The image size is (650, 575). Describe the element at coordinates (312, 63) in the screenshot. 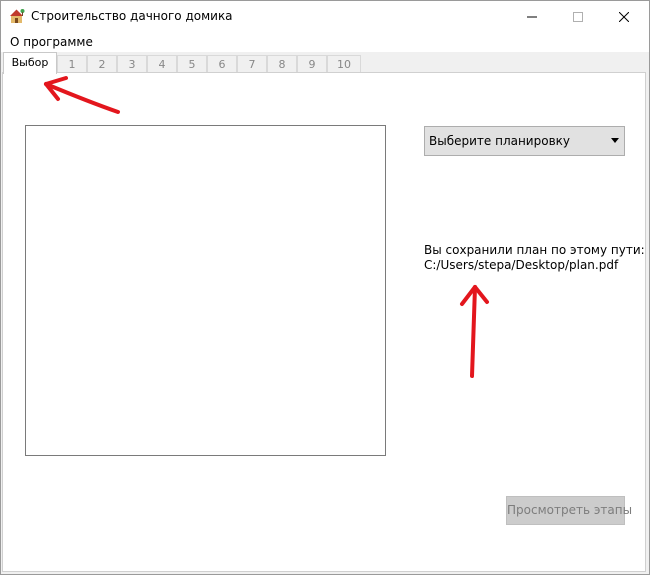

I see `tab-9: 9` at that location.